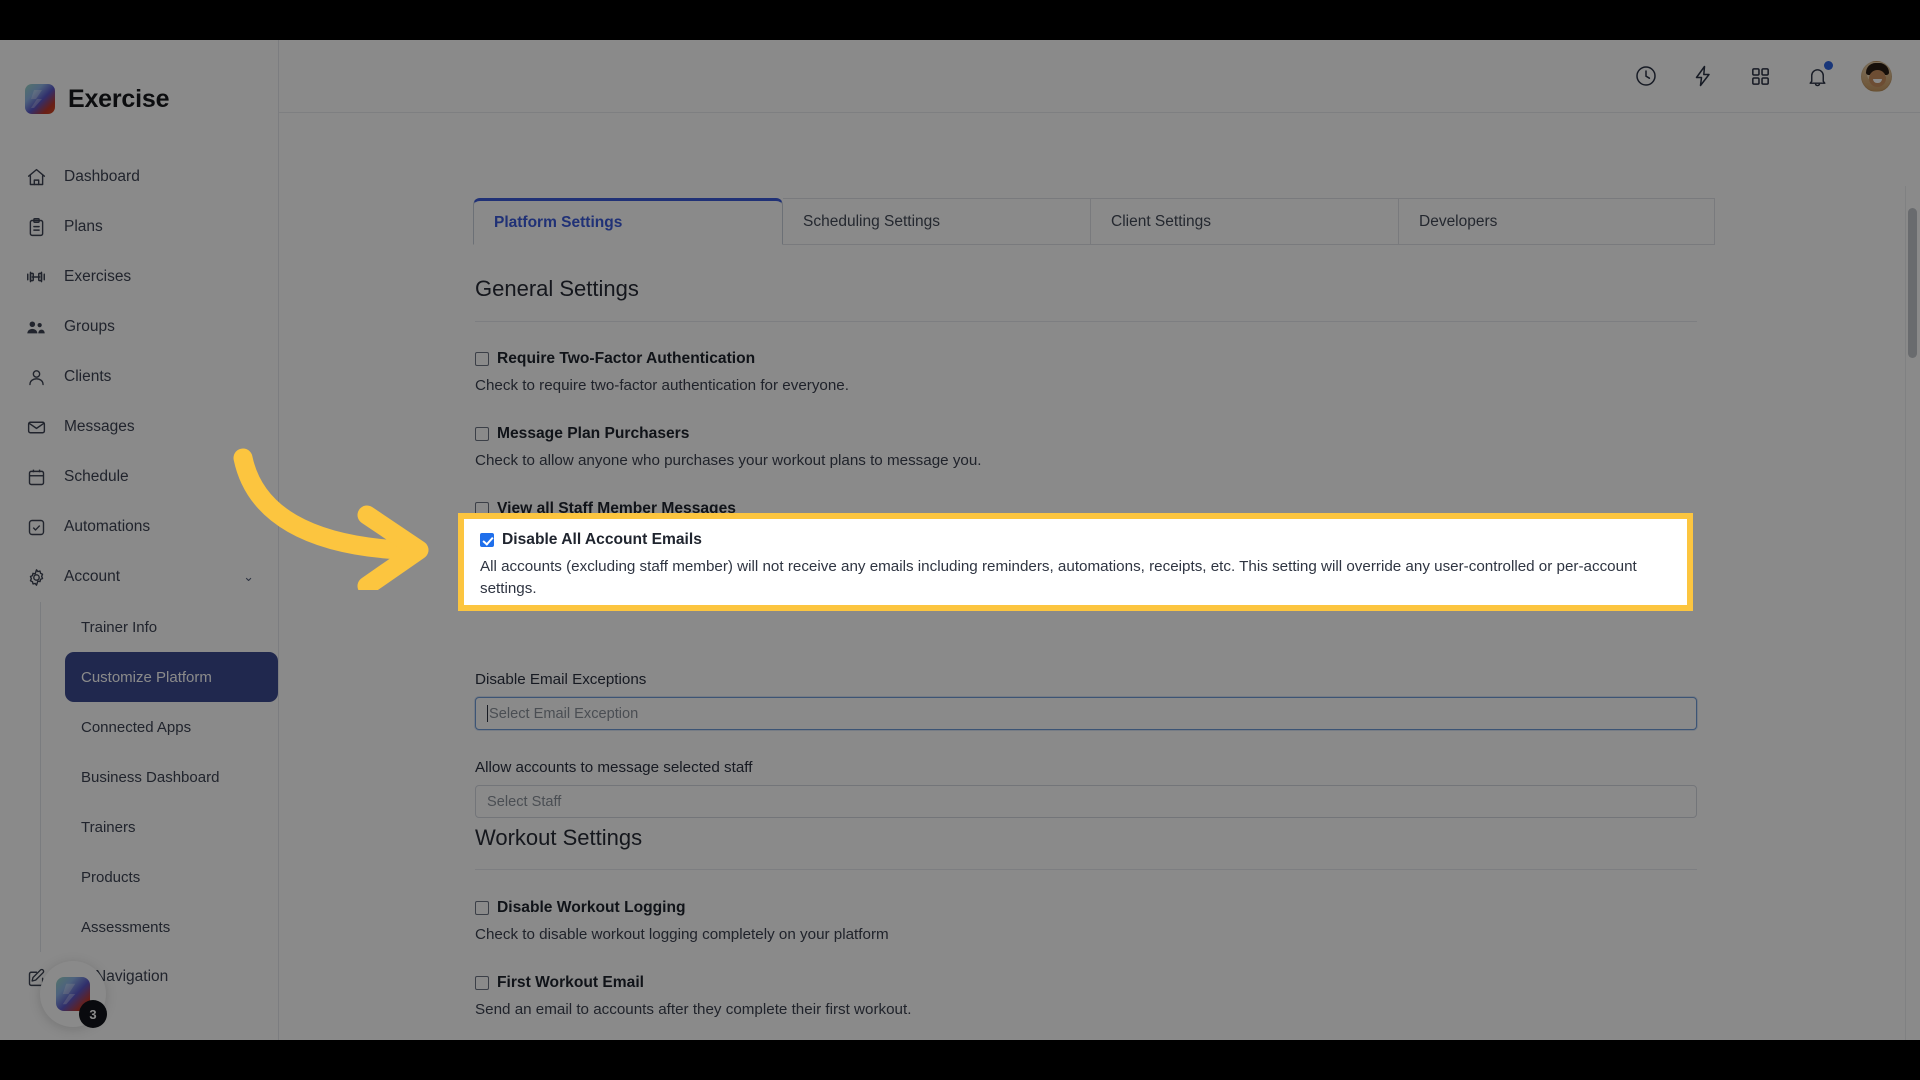  I want to click on app-logo: Exercise, so click(139, 77).